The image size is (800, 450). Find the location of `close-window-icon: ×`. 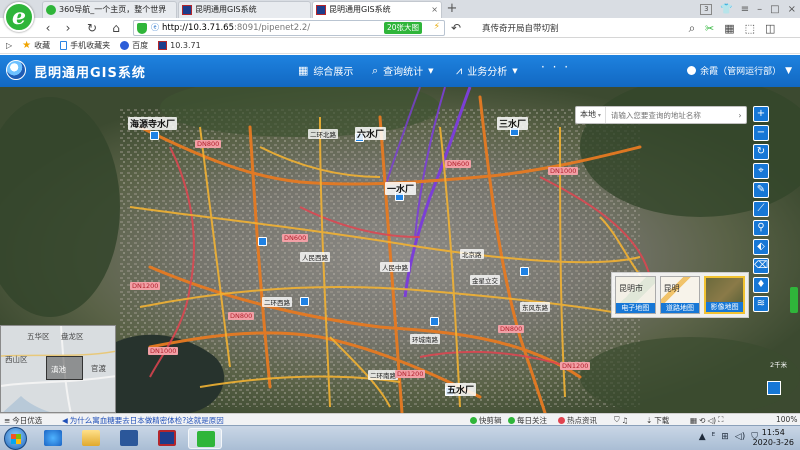

close-window-icon: × is located at coordinates (792, 9).